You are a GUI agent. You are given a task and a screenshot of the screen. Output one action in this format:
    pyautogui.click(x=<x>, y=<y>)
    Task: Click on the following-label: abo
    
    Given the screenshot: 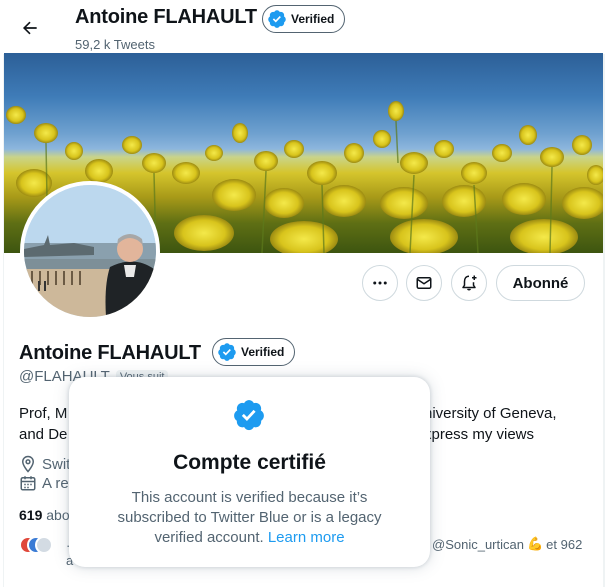 What is the action you would take?
    pyautogui.click(x=58, y=515)
    